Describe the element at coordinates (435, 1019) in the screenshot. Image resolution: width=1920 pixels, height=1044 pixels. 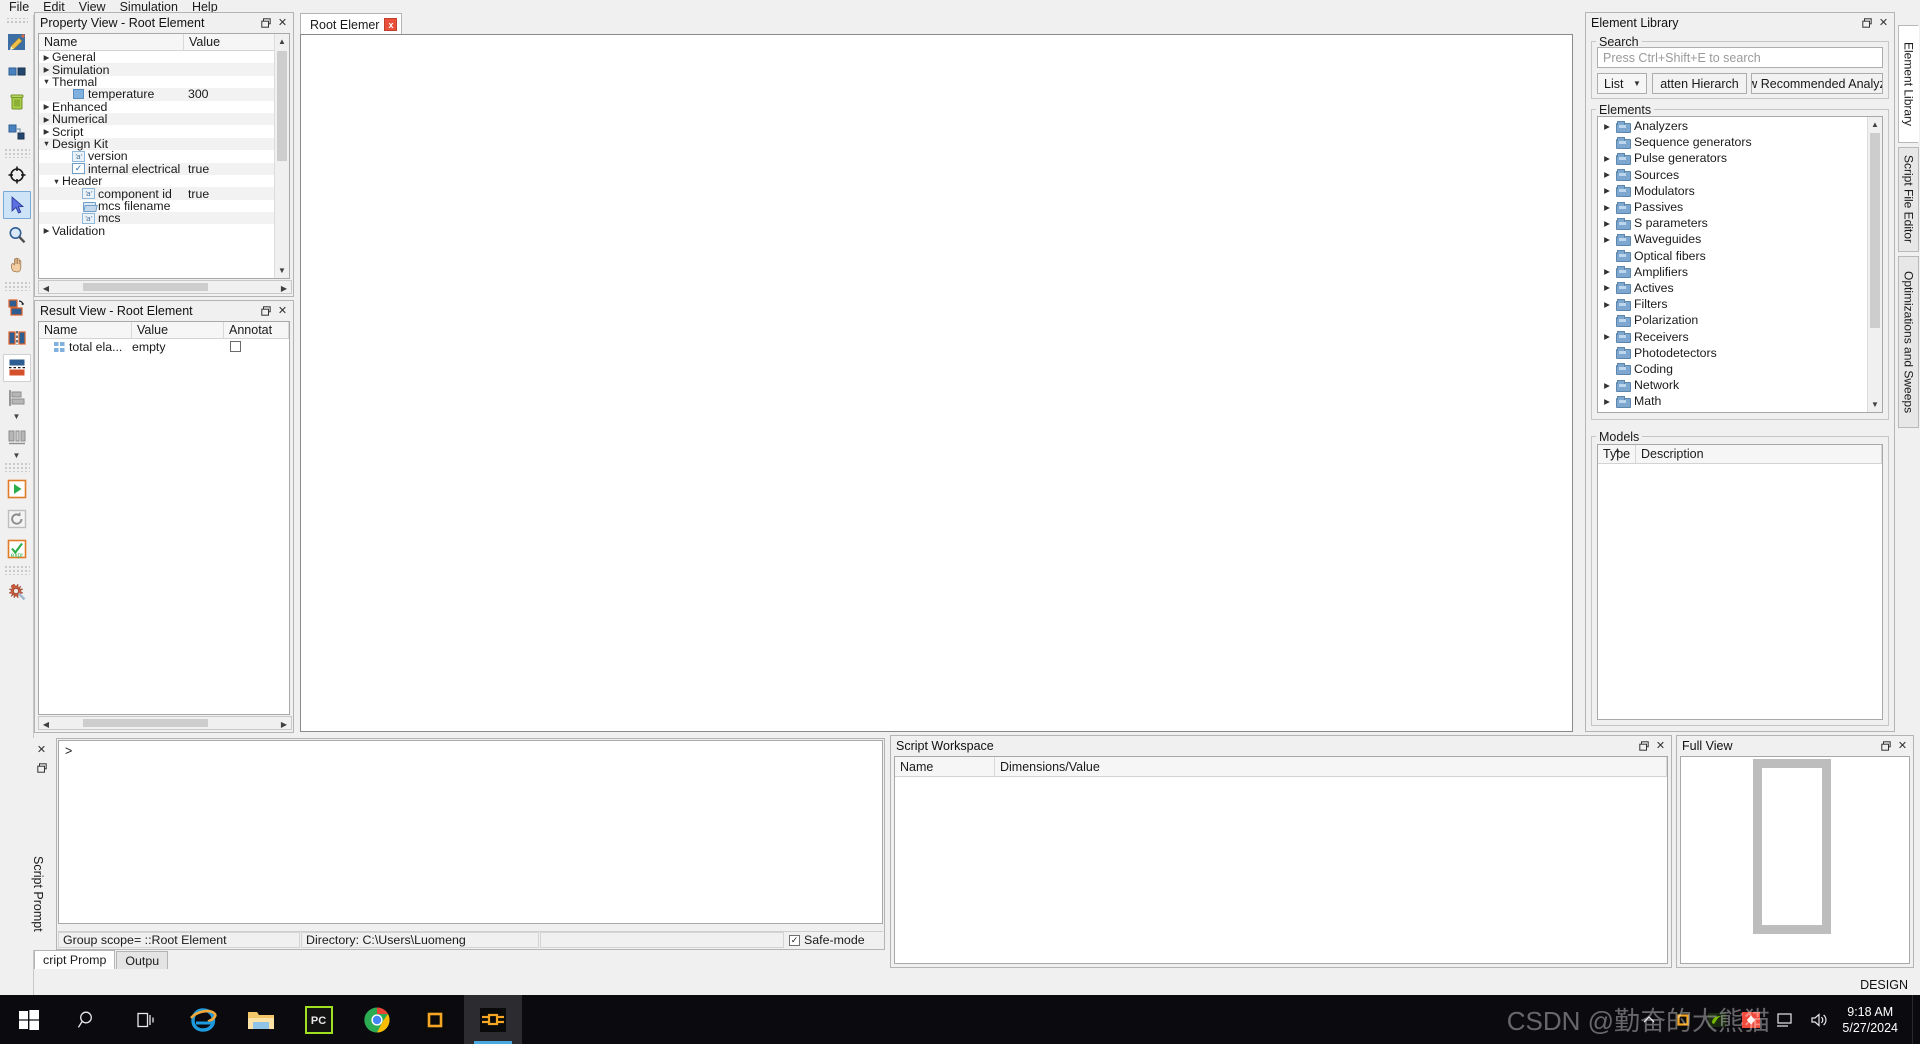
I see `lumerical-fdtd-button` at that location.